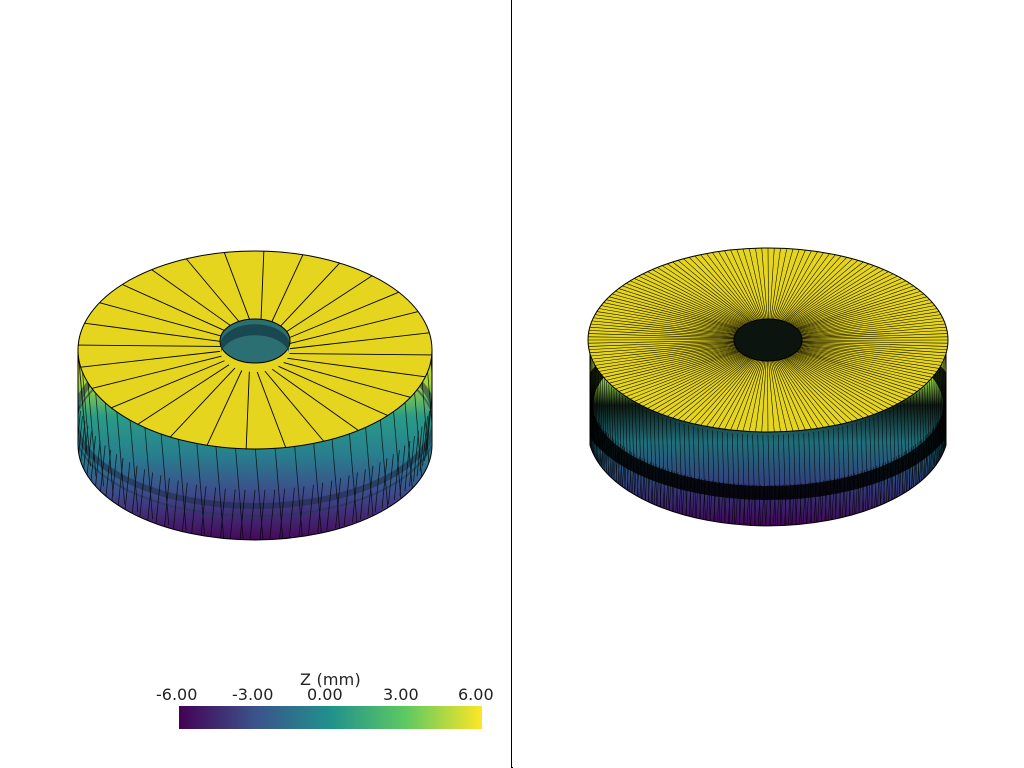  Describe the element at coordinates (768, 340) in the screenshot. I see `center-hole` at that location.